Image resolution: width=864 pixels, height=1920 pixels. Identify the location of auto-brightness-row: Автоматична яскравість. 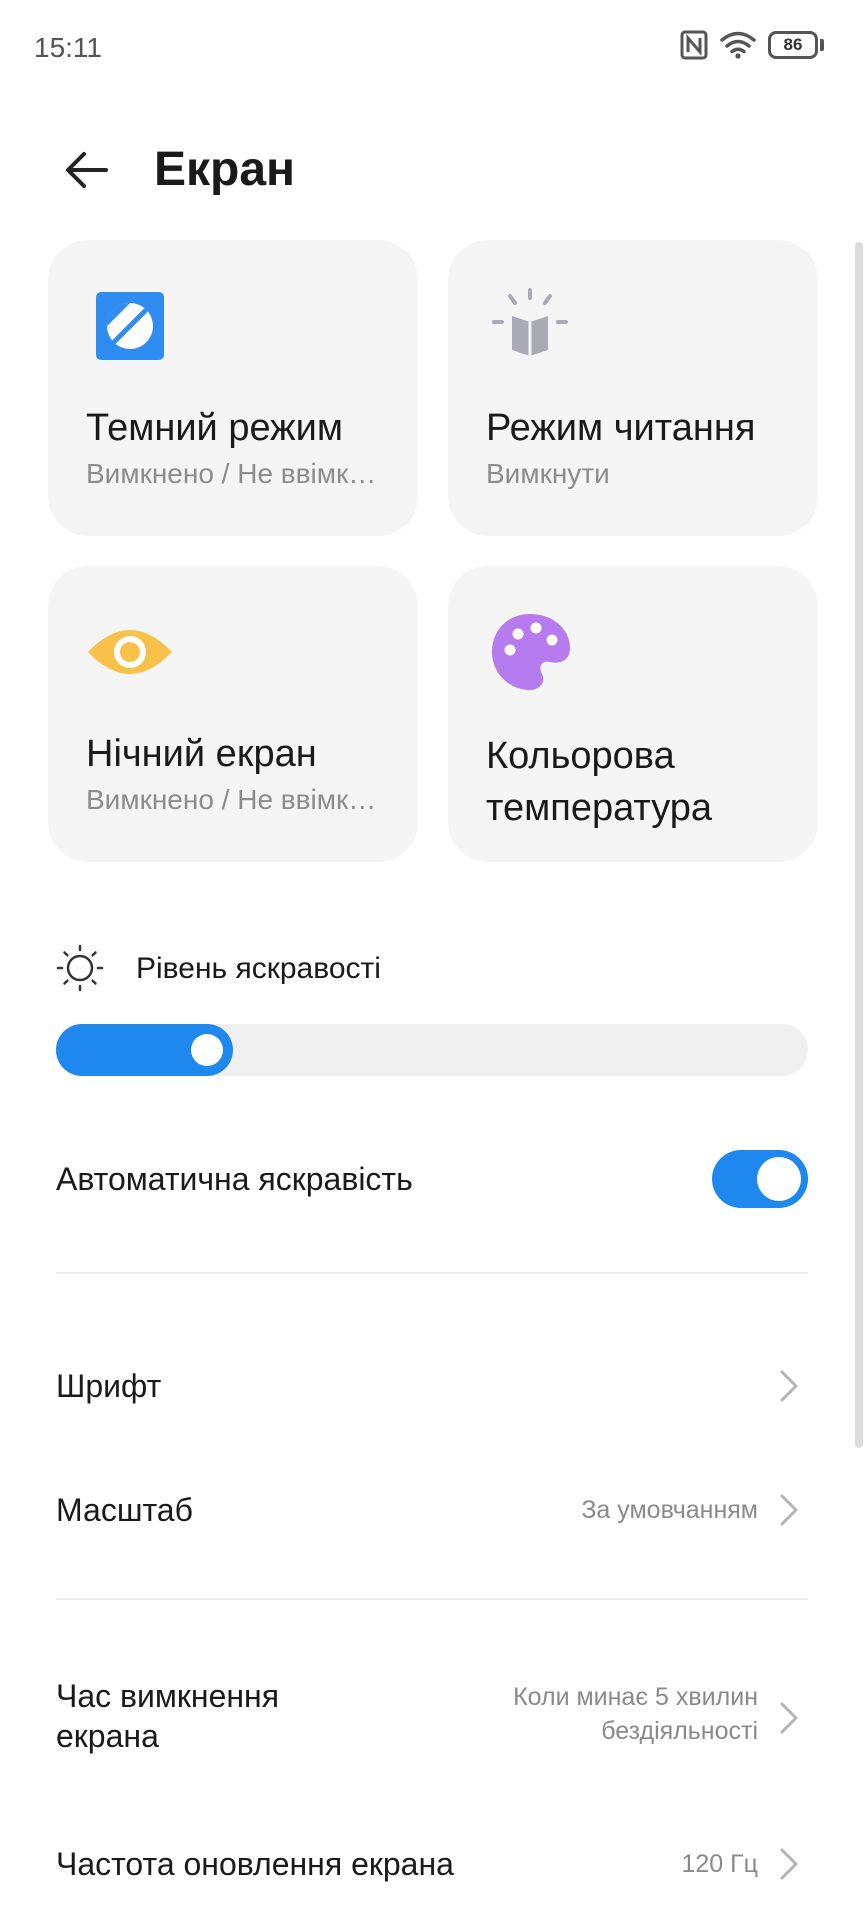
(432, 1179).